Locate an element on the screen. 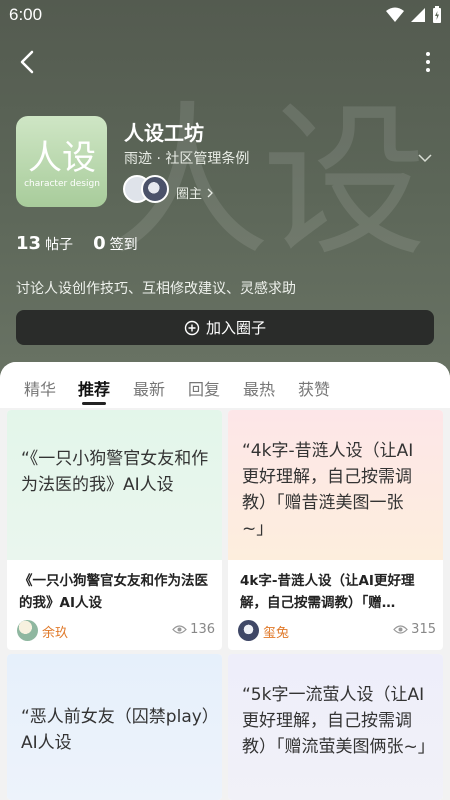  owner-avatars is located at coordinates (147, 190).